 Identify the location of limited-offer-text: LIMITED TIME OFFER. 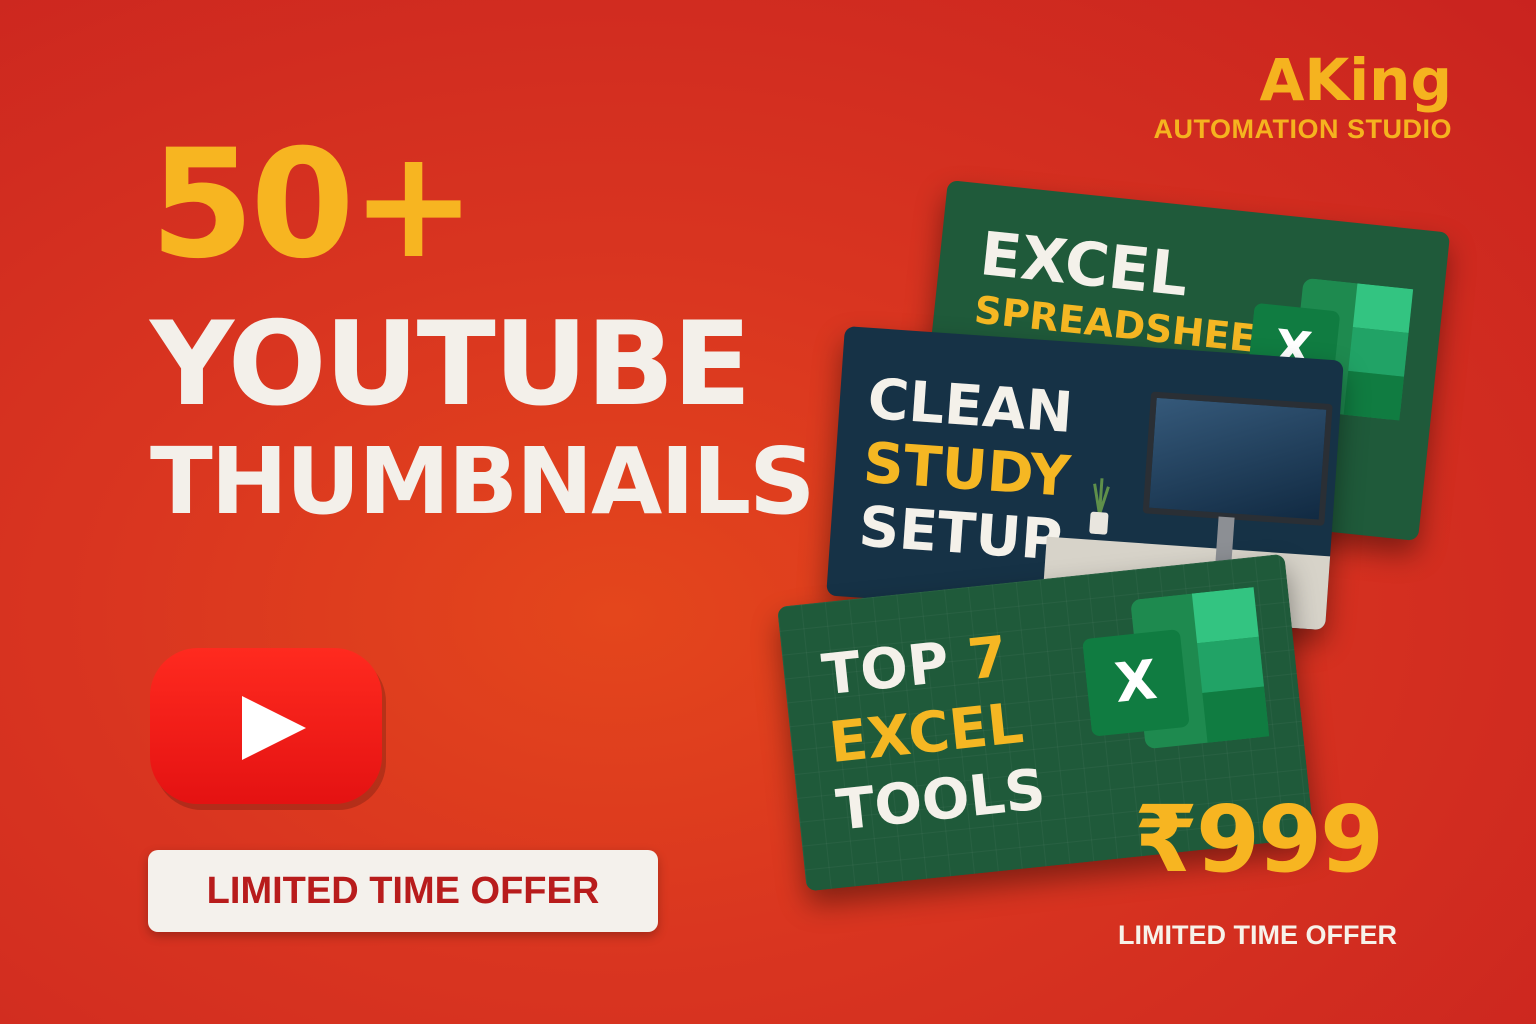
(403, 890).